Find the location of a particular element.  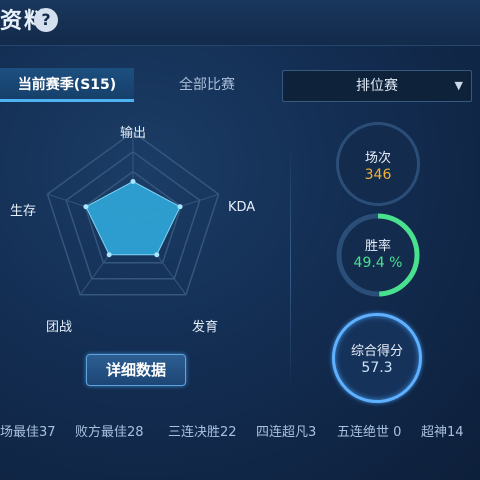

achievement-loser-mvp: 败方最佳28 is located at coordinates (109, 432).